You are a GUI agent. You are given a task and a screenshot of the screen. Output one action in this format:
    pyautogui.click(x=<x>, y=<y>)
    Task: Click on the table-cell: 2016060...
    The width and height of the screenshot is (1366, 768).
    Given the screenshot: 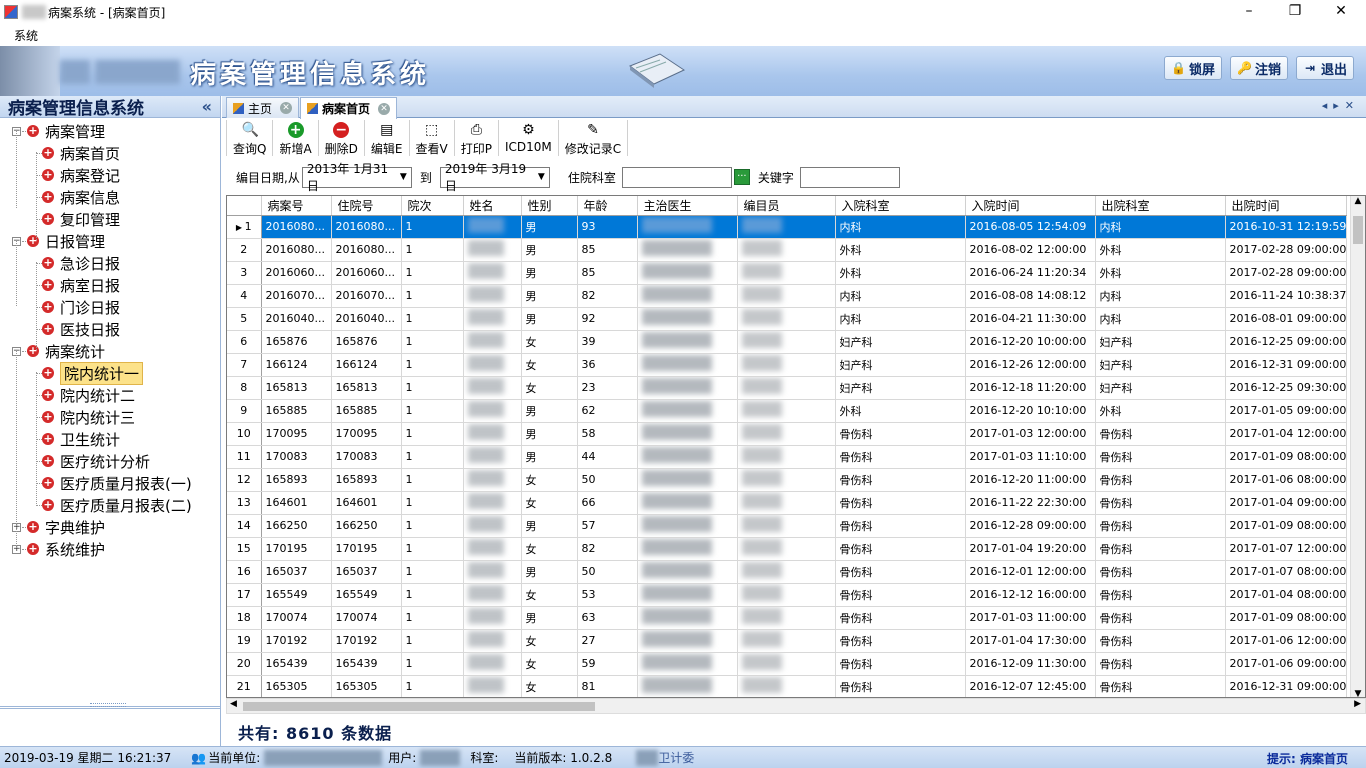 What is the action you would take?
    pyautogui.click(x=296, y=273)
    